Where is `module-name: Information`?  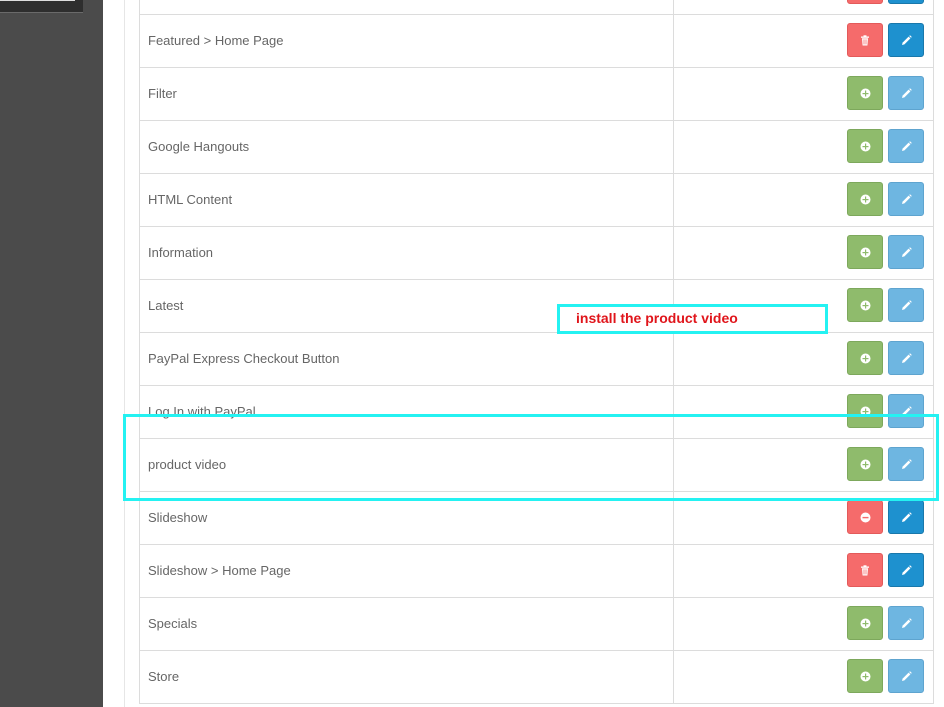 module-name: Information is located at coordinates (181, 252).